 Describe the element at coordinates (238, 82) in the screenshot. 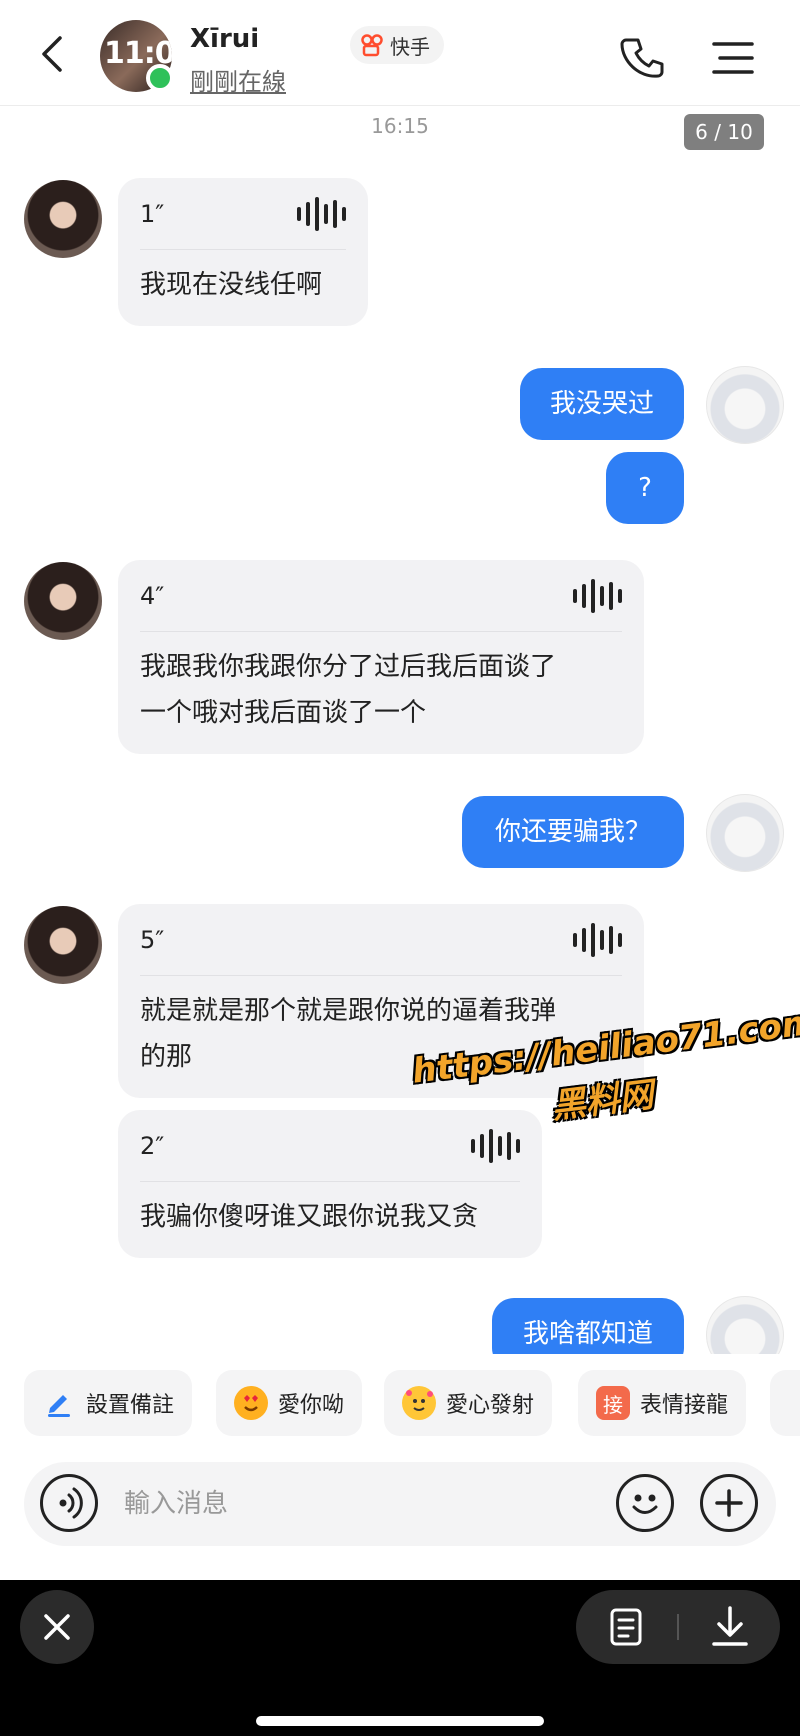

I see `contact-status: 剛剛在線` at that location.